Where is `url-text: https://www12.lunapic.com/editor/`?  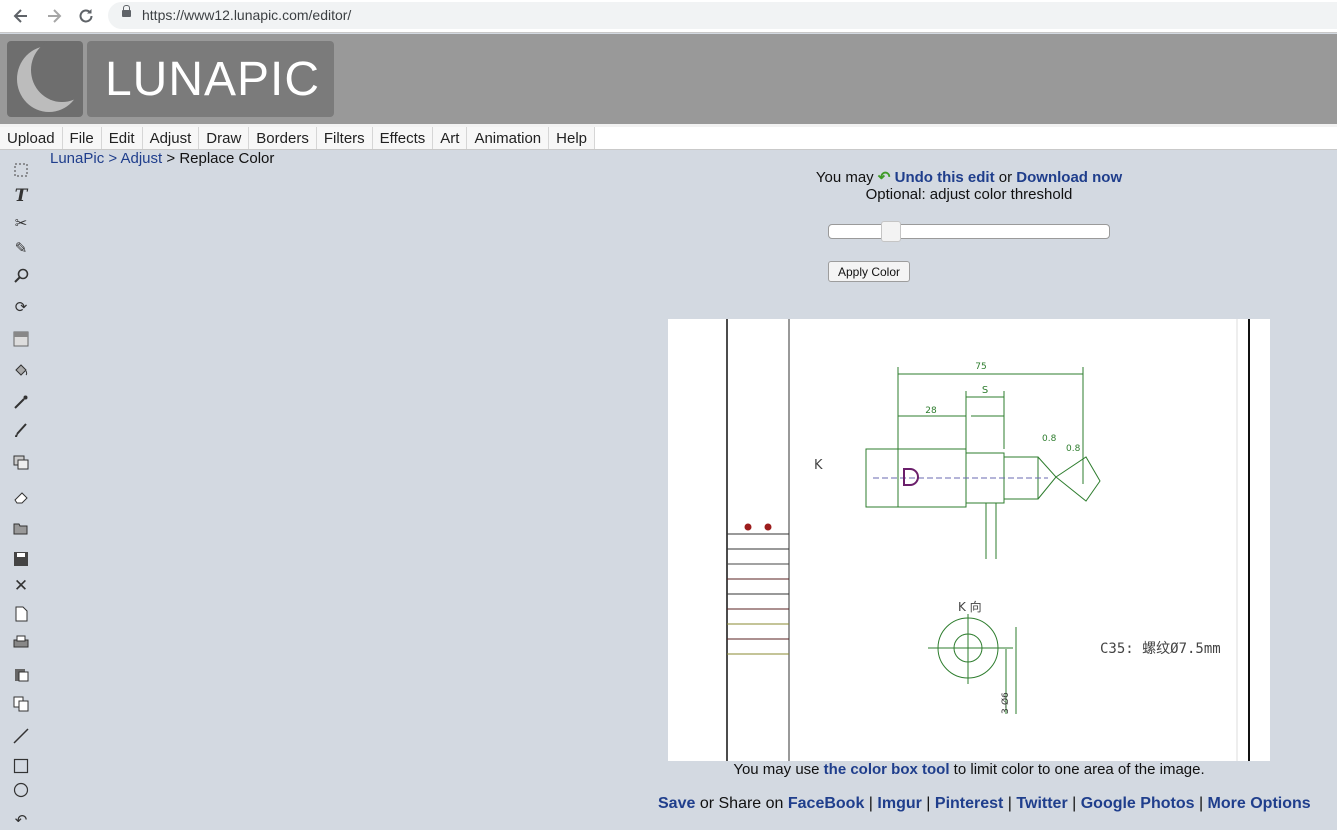 url-text: https://www12.lunapic.com/editor/ is located at coordinates (247, 15).